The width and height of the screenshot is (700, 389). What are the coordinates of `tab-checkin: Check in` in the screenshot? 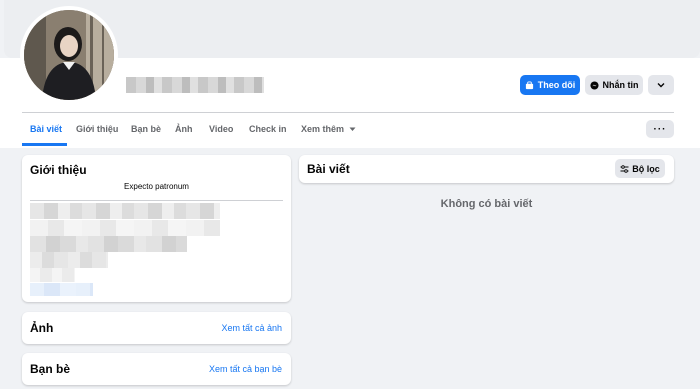 It's located at (268, 129).